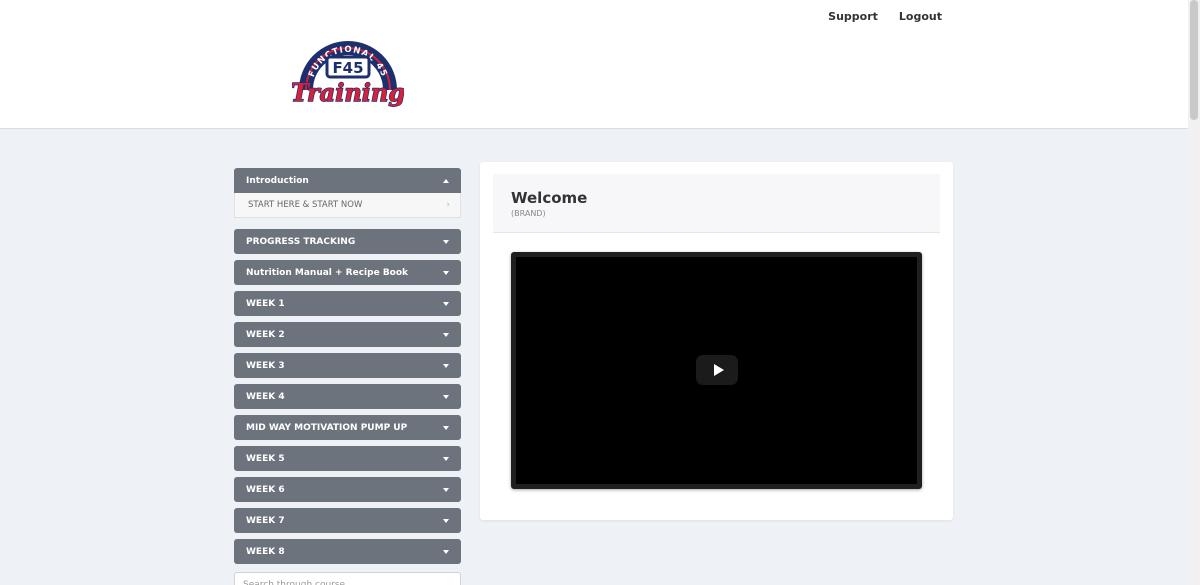 The height and width of the screenshot is (585, 1200). Describe the element at coordinates (448, 205) in the screenshot. I see `chevron-right-icon: ›` at that location.